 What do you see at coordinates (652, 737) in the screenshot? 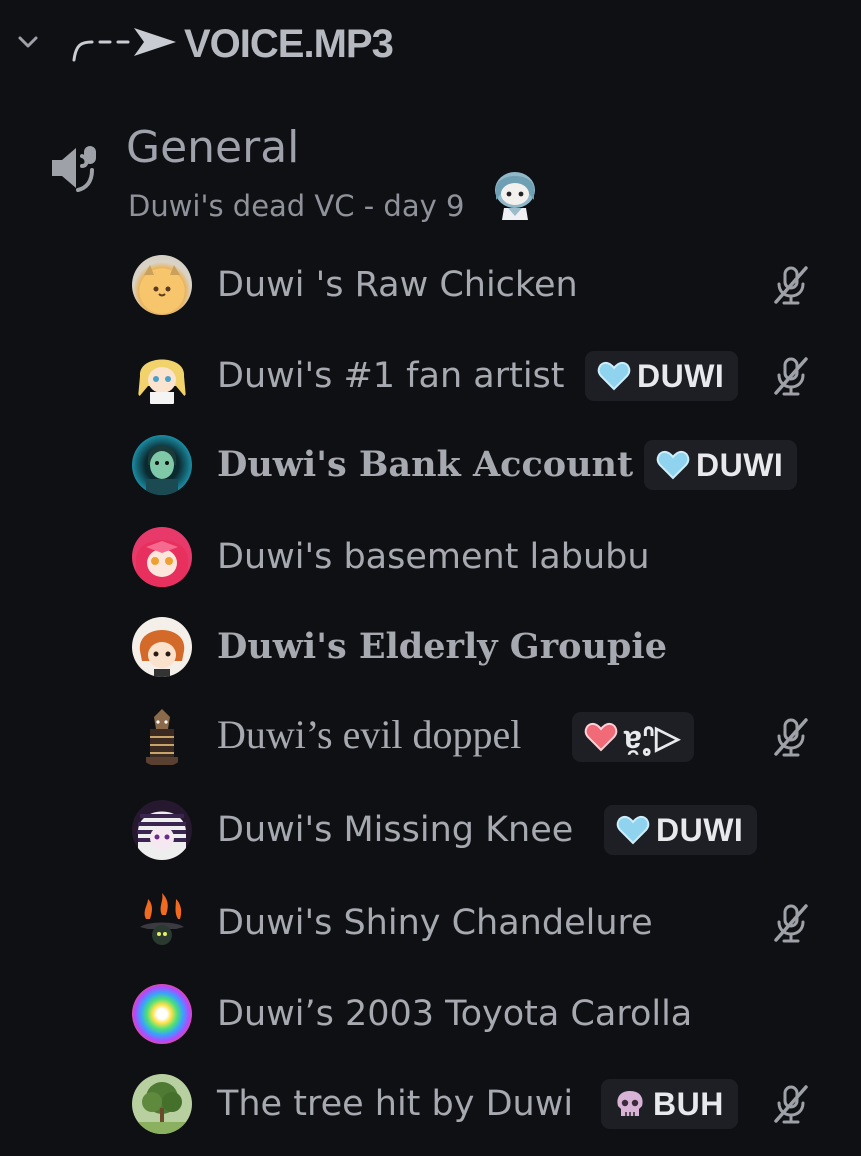
I see `server-tag-label: ɐ̯ᐢ̥▷` at bounding box center [652, 737].